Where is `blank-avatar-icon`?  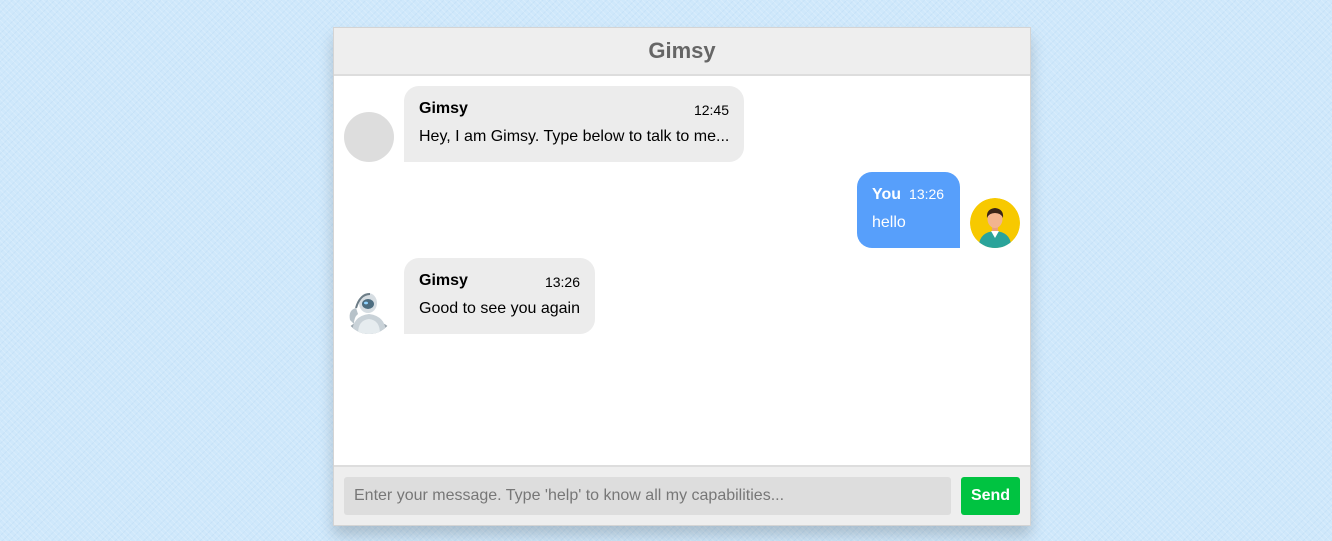
blank-avatar-icon is located at coordinates (369, 137).